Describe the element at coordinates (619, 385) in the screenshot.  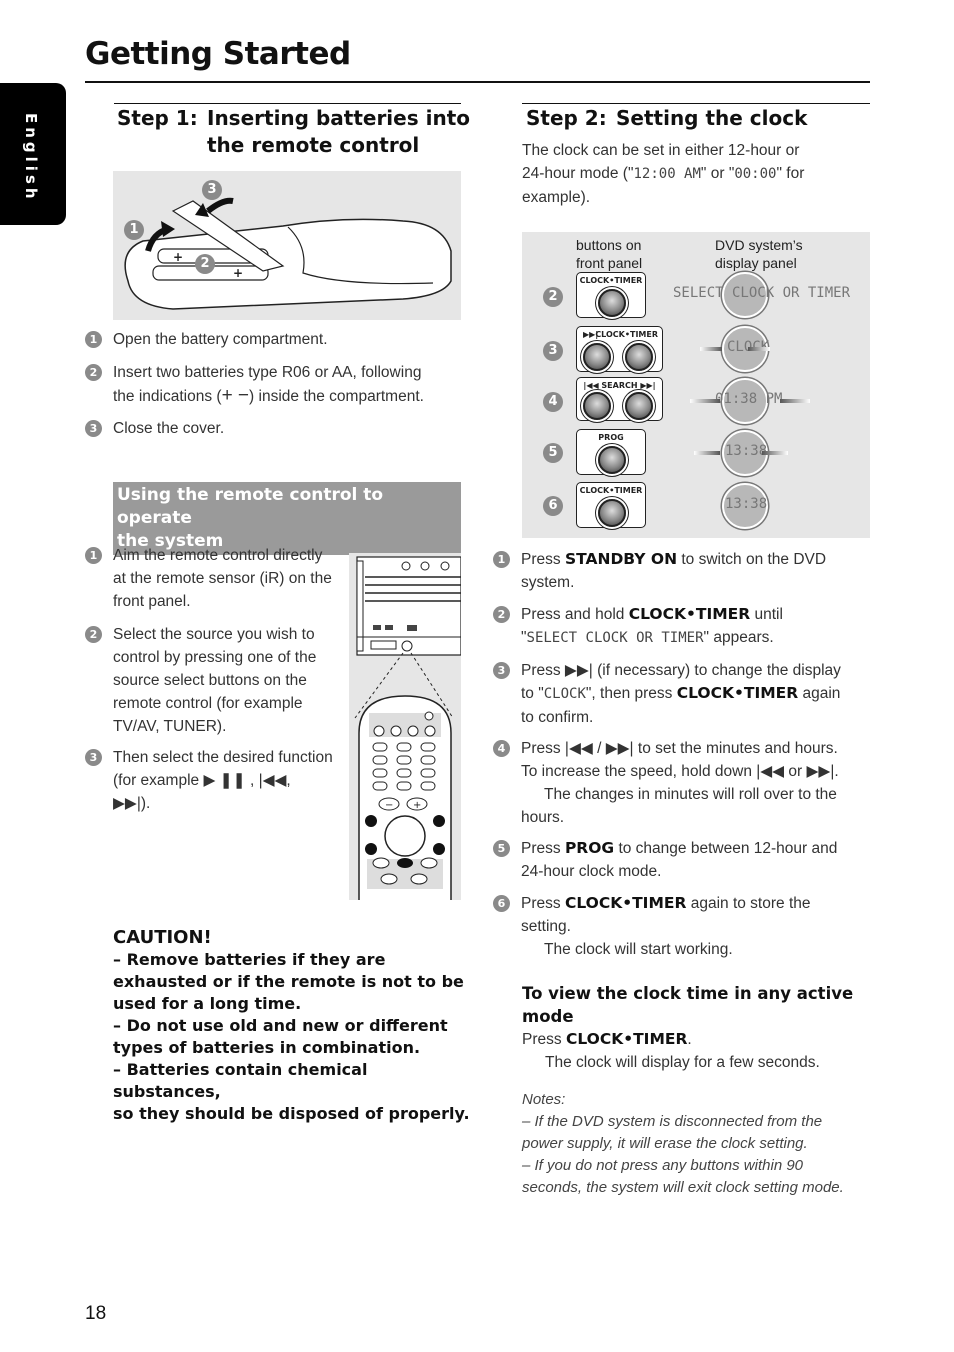
I see `button-label: |◀◀ SEARCH ▶▶|` at that location.